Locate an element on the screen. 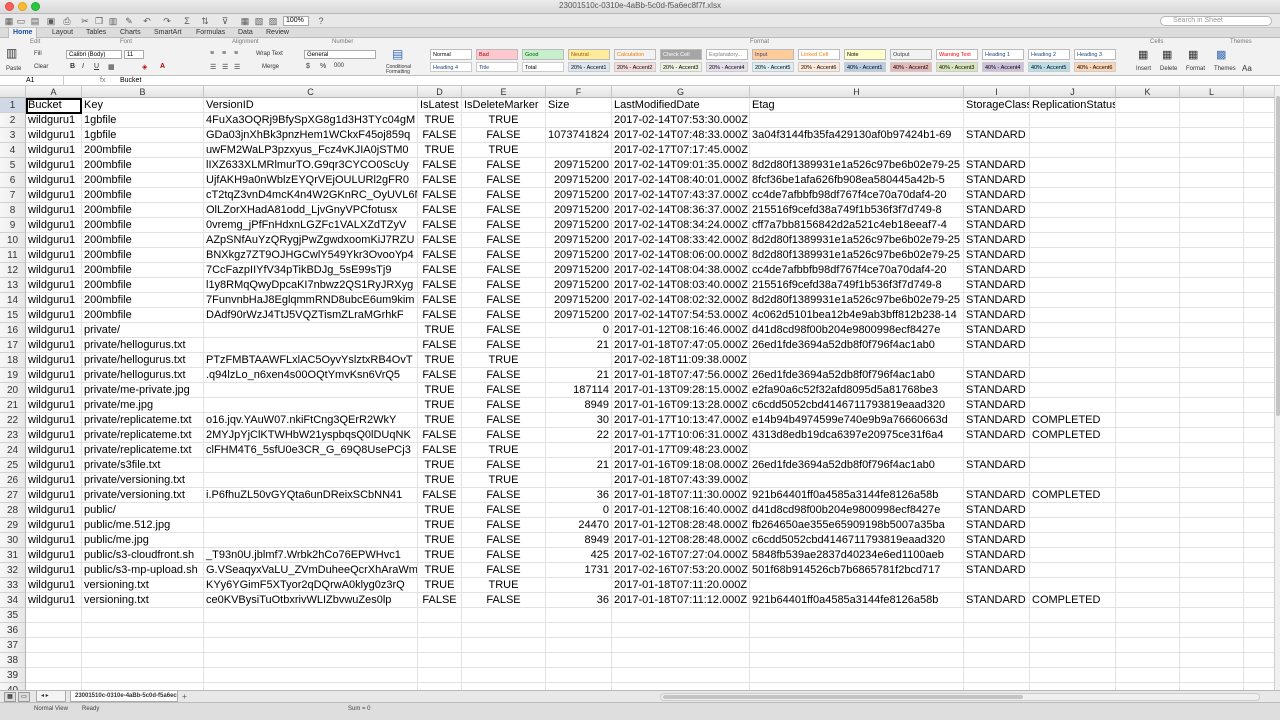 Image resolution: width=1280 pixels, height=720 pixels. cell: 26ed1fde3694a52db8f0f796f4ac1ab0 is located at coordinates (857, 465).